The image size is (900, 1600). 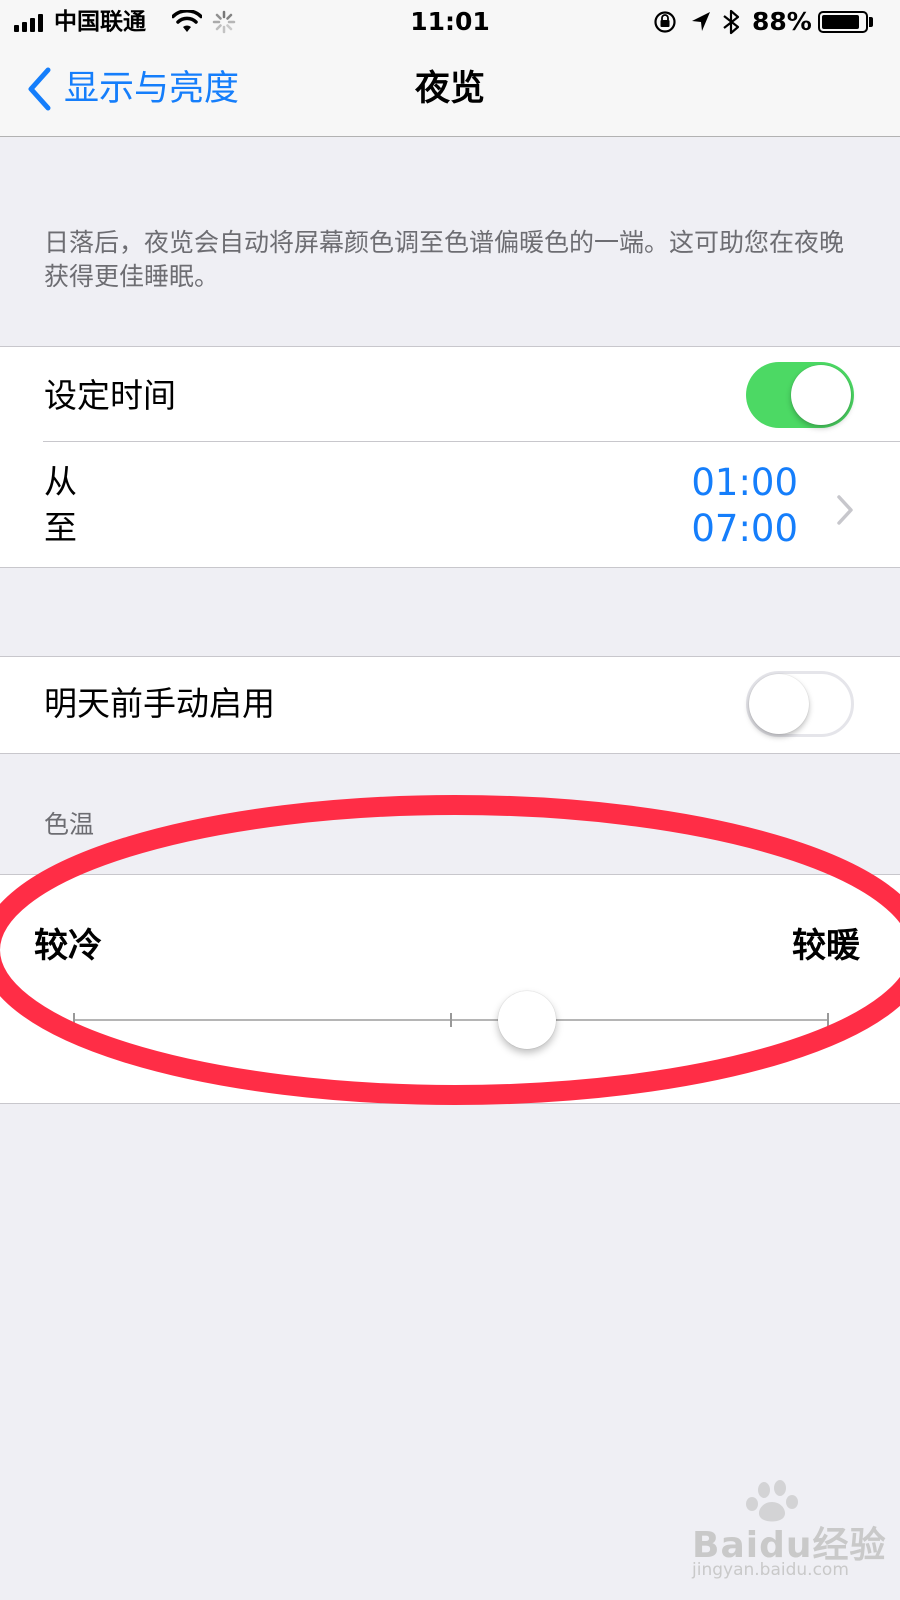 I want to click on back-button: 显示与亮度, so click(x=132, y=89).